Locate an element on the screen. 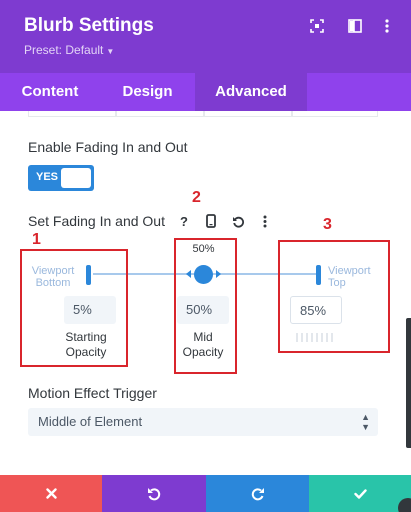  toggle-knob is located at coordinates (76, 178).